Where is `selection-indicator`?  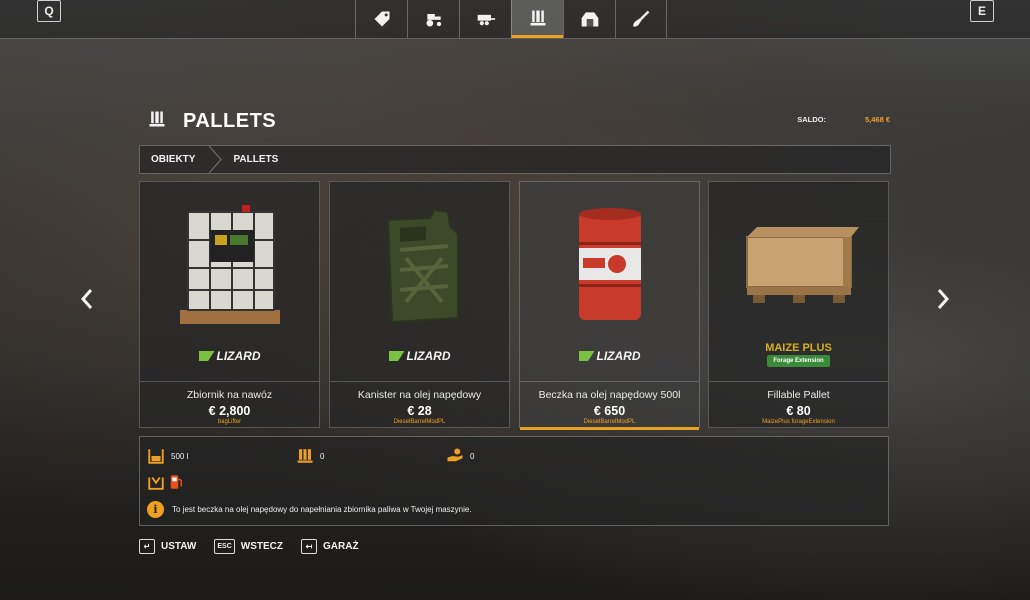
selection-indicator is located at coordinates (609, 428).